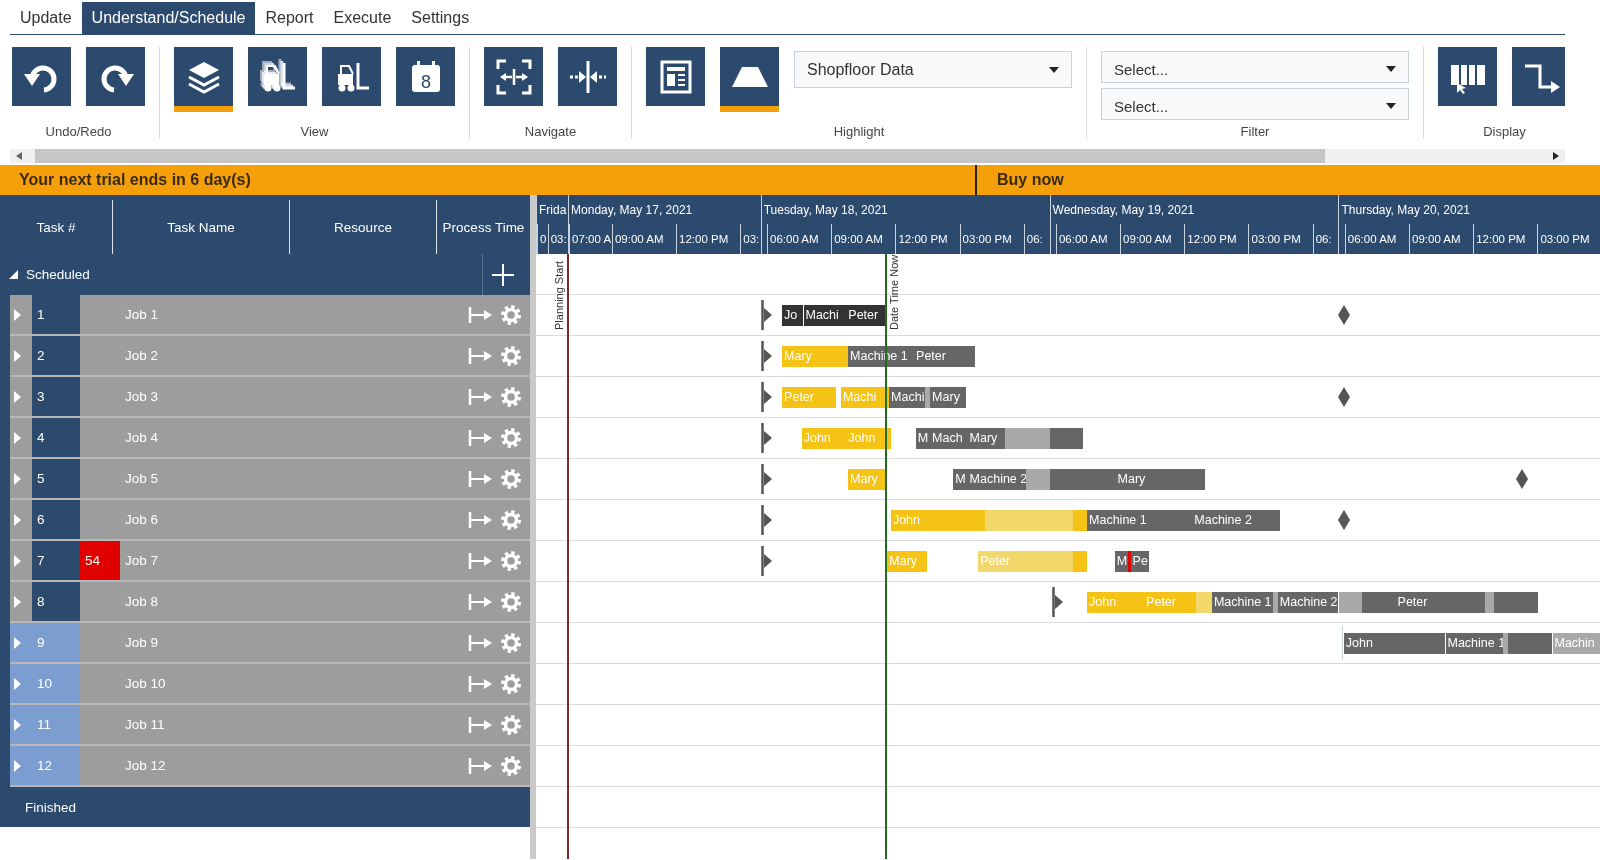  I want to click on task-number-cell: 2, so click(56, 355).